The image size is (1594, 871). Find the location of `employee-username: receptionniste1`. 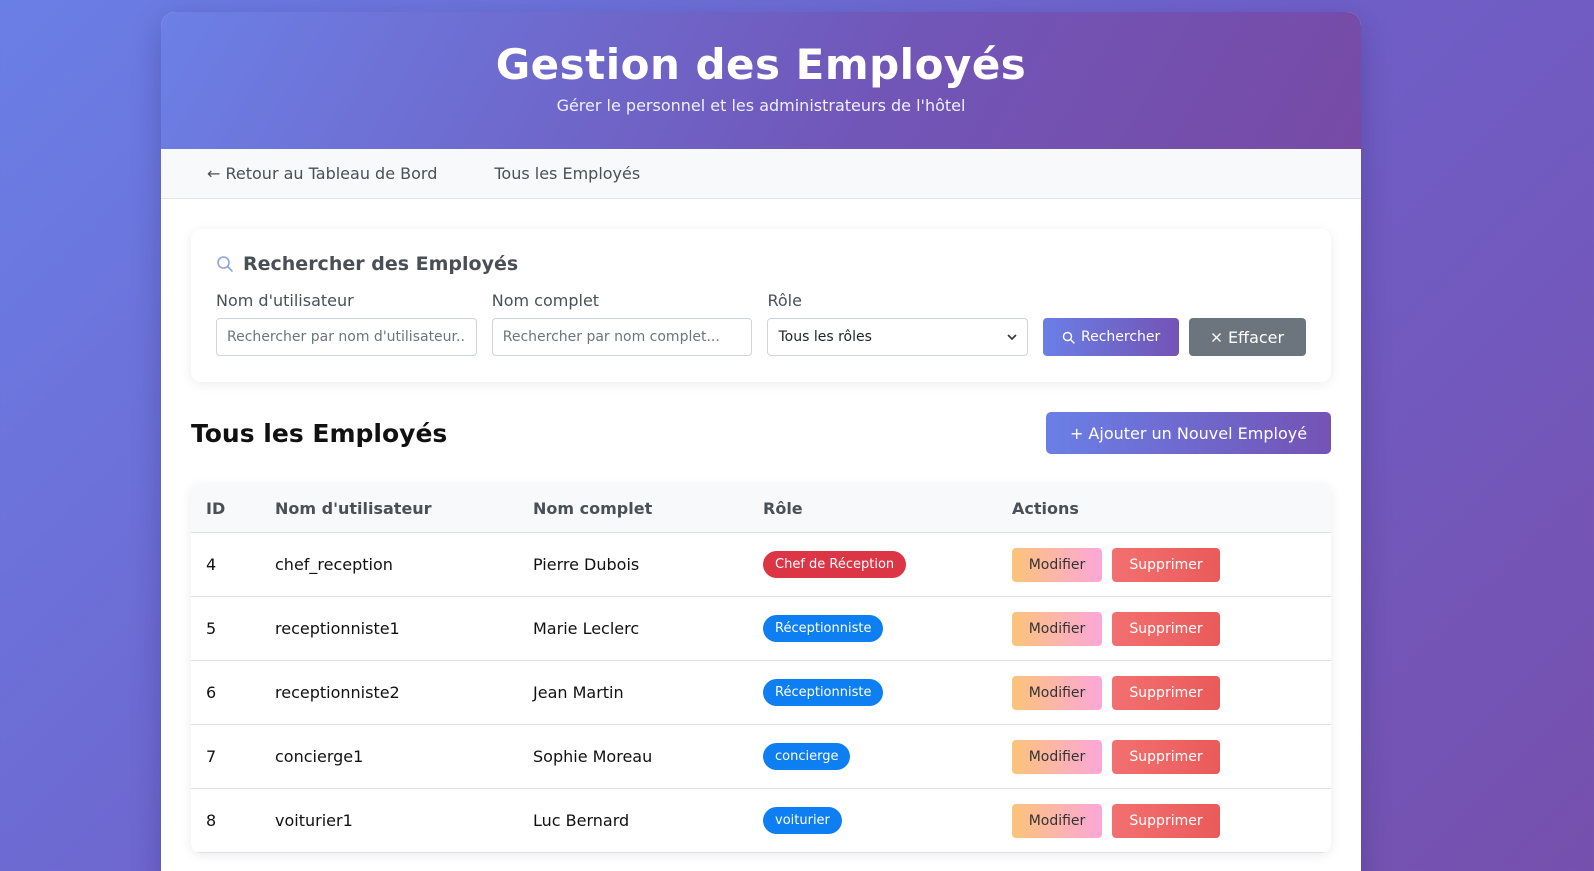

employee-username: receptionniste1 is located at coordinates (389, 628).